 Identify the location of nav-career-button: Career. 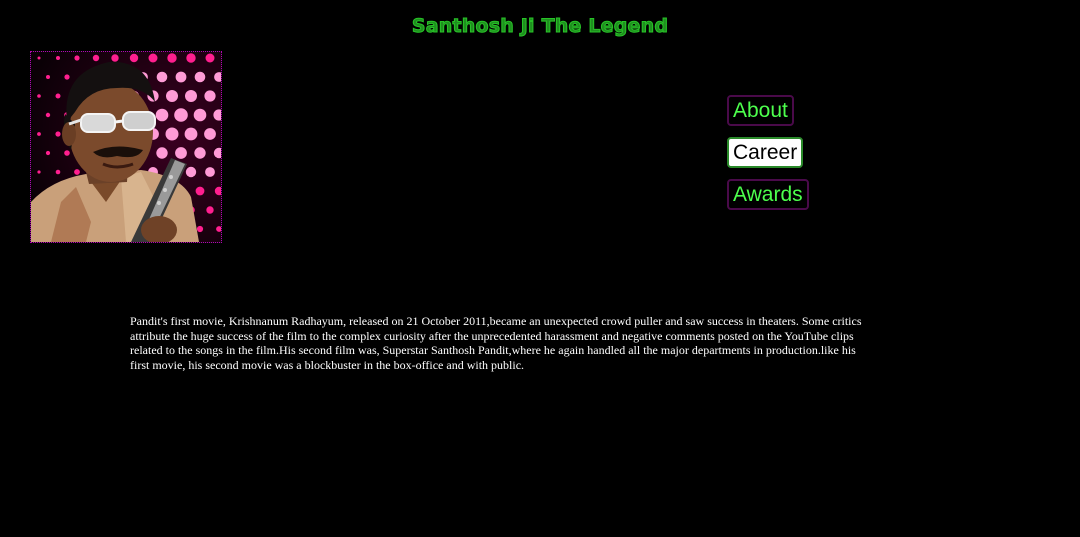
(765, 152).